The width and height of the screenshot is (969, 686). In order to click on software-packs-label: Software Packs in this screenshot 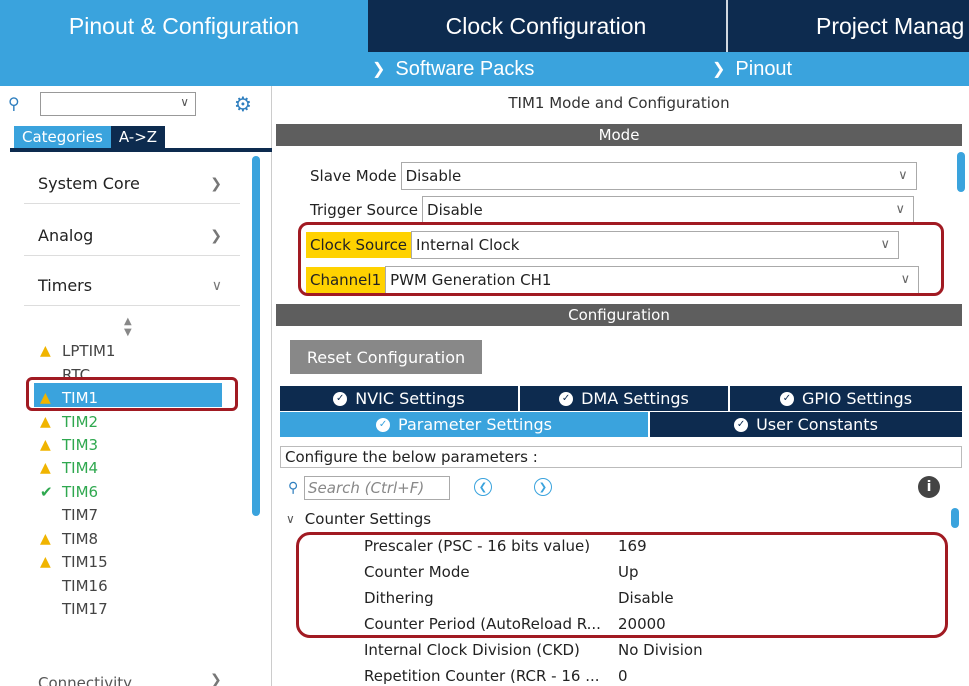, I will do `click(465, 68)`.